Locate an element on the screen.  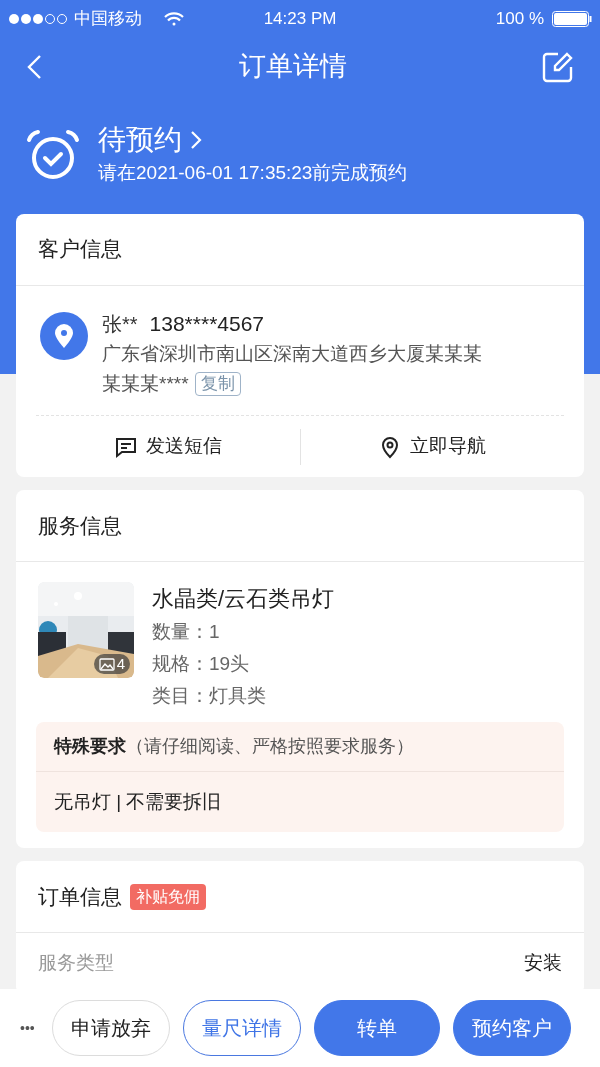
alarm-clock-icon is located at coordinates (53, 154).